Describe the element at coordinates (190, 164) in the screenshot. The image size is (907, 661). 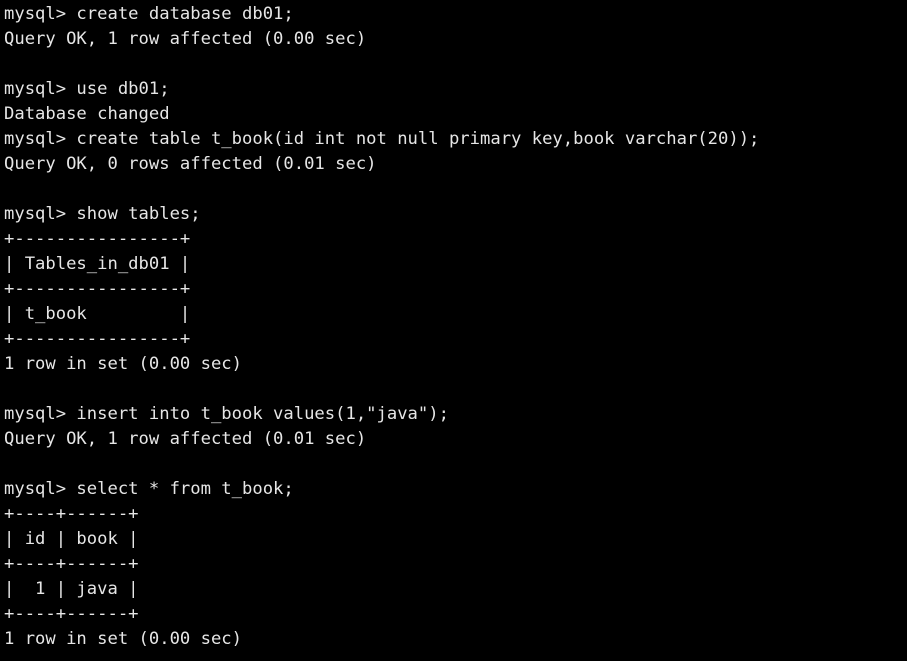
I see `terminal-line: Query OK, 0 rows affected (0.01 sec)` at that location.